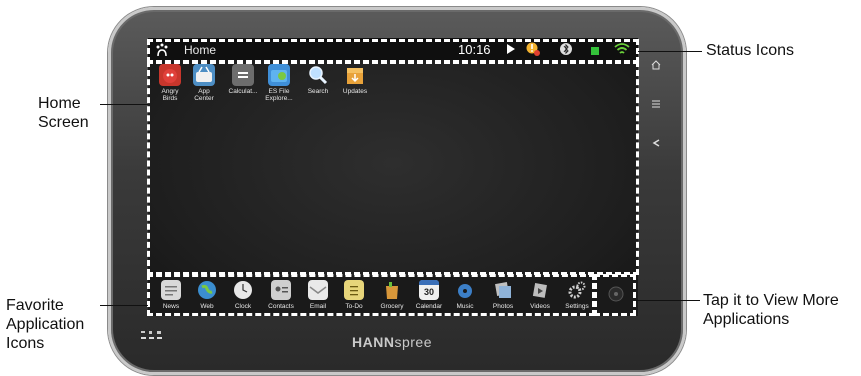 This screenshot has height=376, width=861. Describe the element at coordinates (59, 103) in the screenshot. I see `callout-line: Home` at that location.